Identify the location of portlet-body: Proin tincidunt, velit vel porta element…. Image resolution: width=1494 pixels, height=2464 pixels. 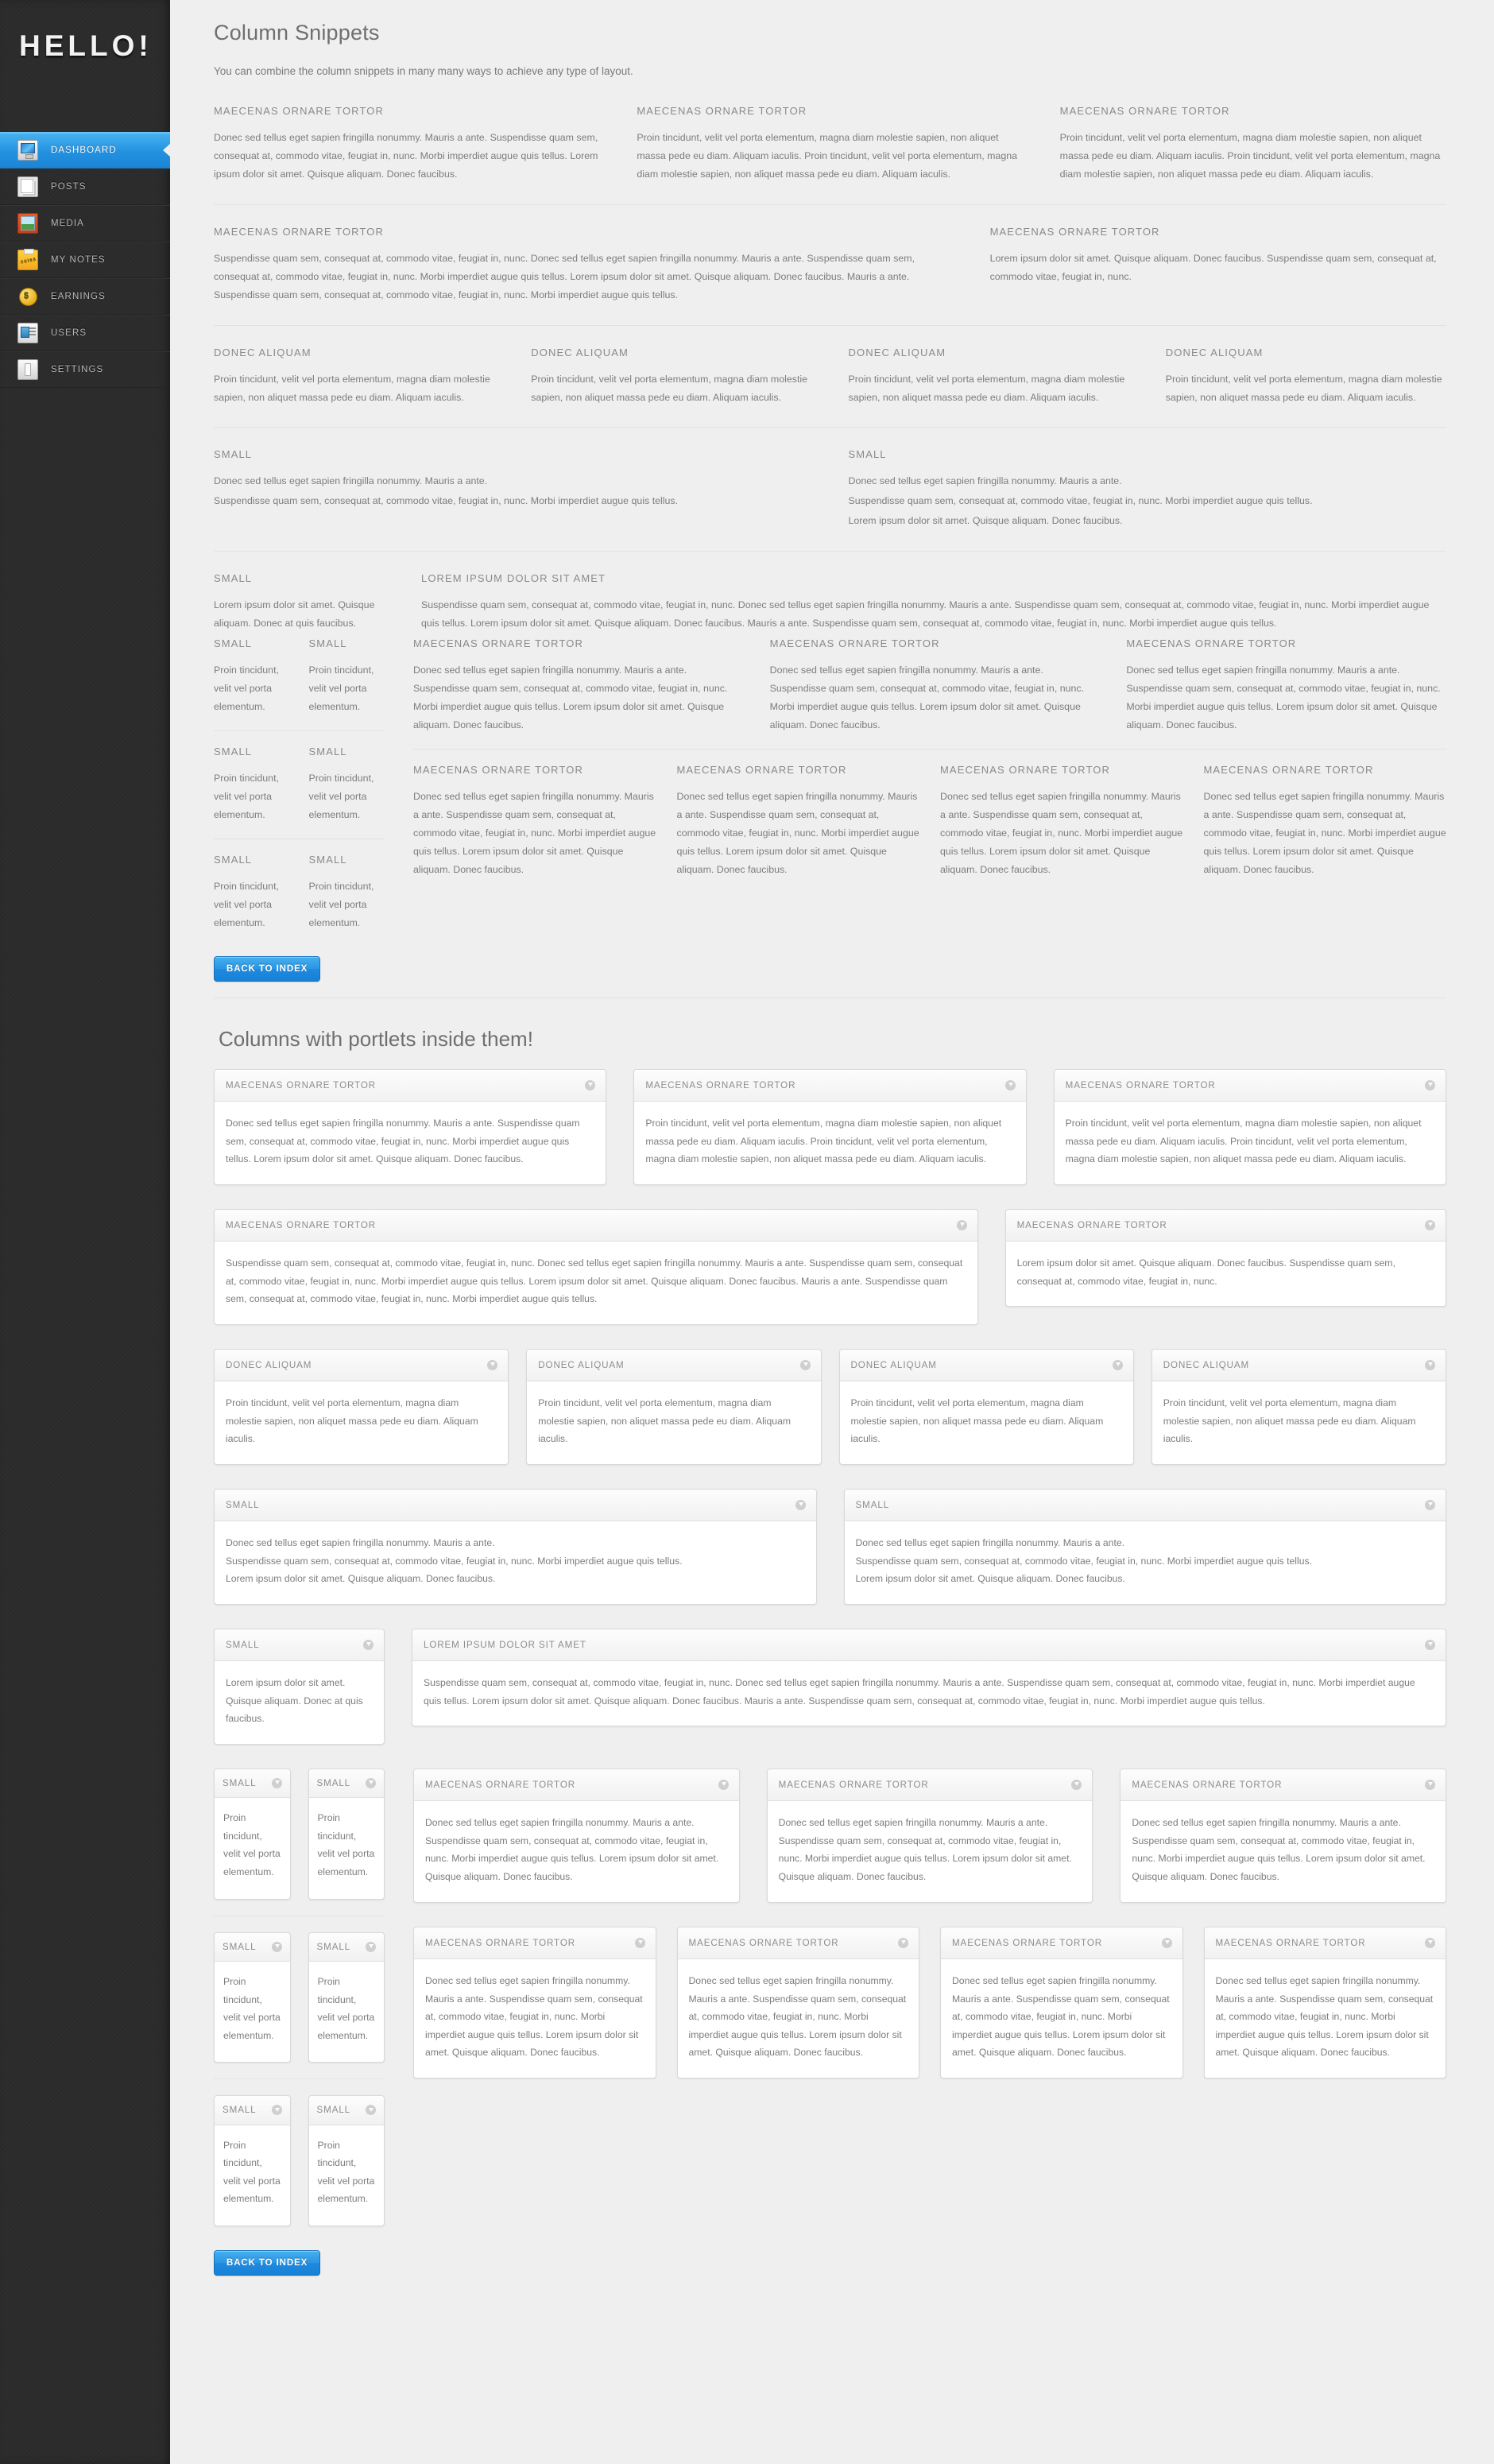
(346, 2172).